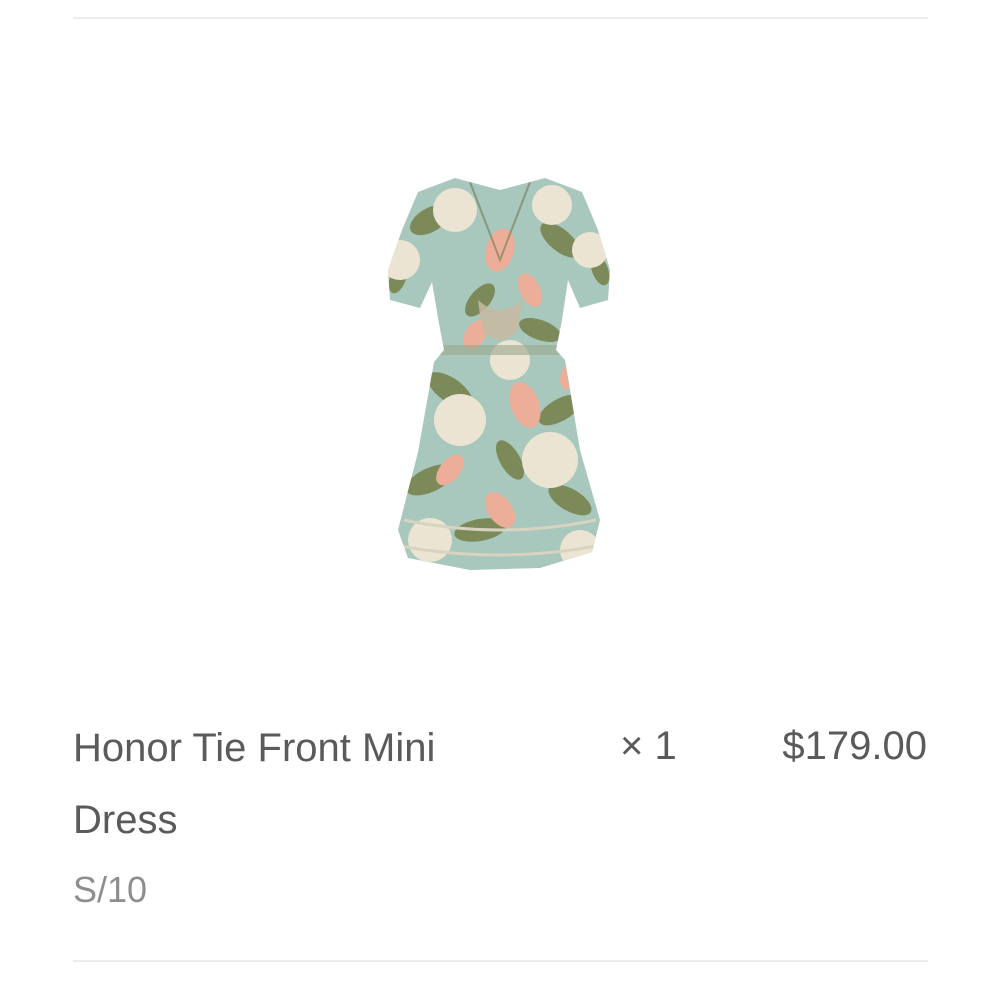 Image resolution: width=1000 pixels, height=1000 pixels. What do you see at coordinates (854, 746) in the screenshot?
I see `price-label: $179.00` at bounding box center [854, 746].